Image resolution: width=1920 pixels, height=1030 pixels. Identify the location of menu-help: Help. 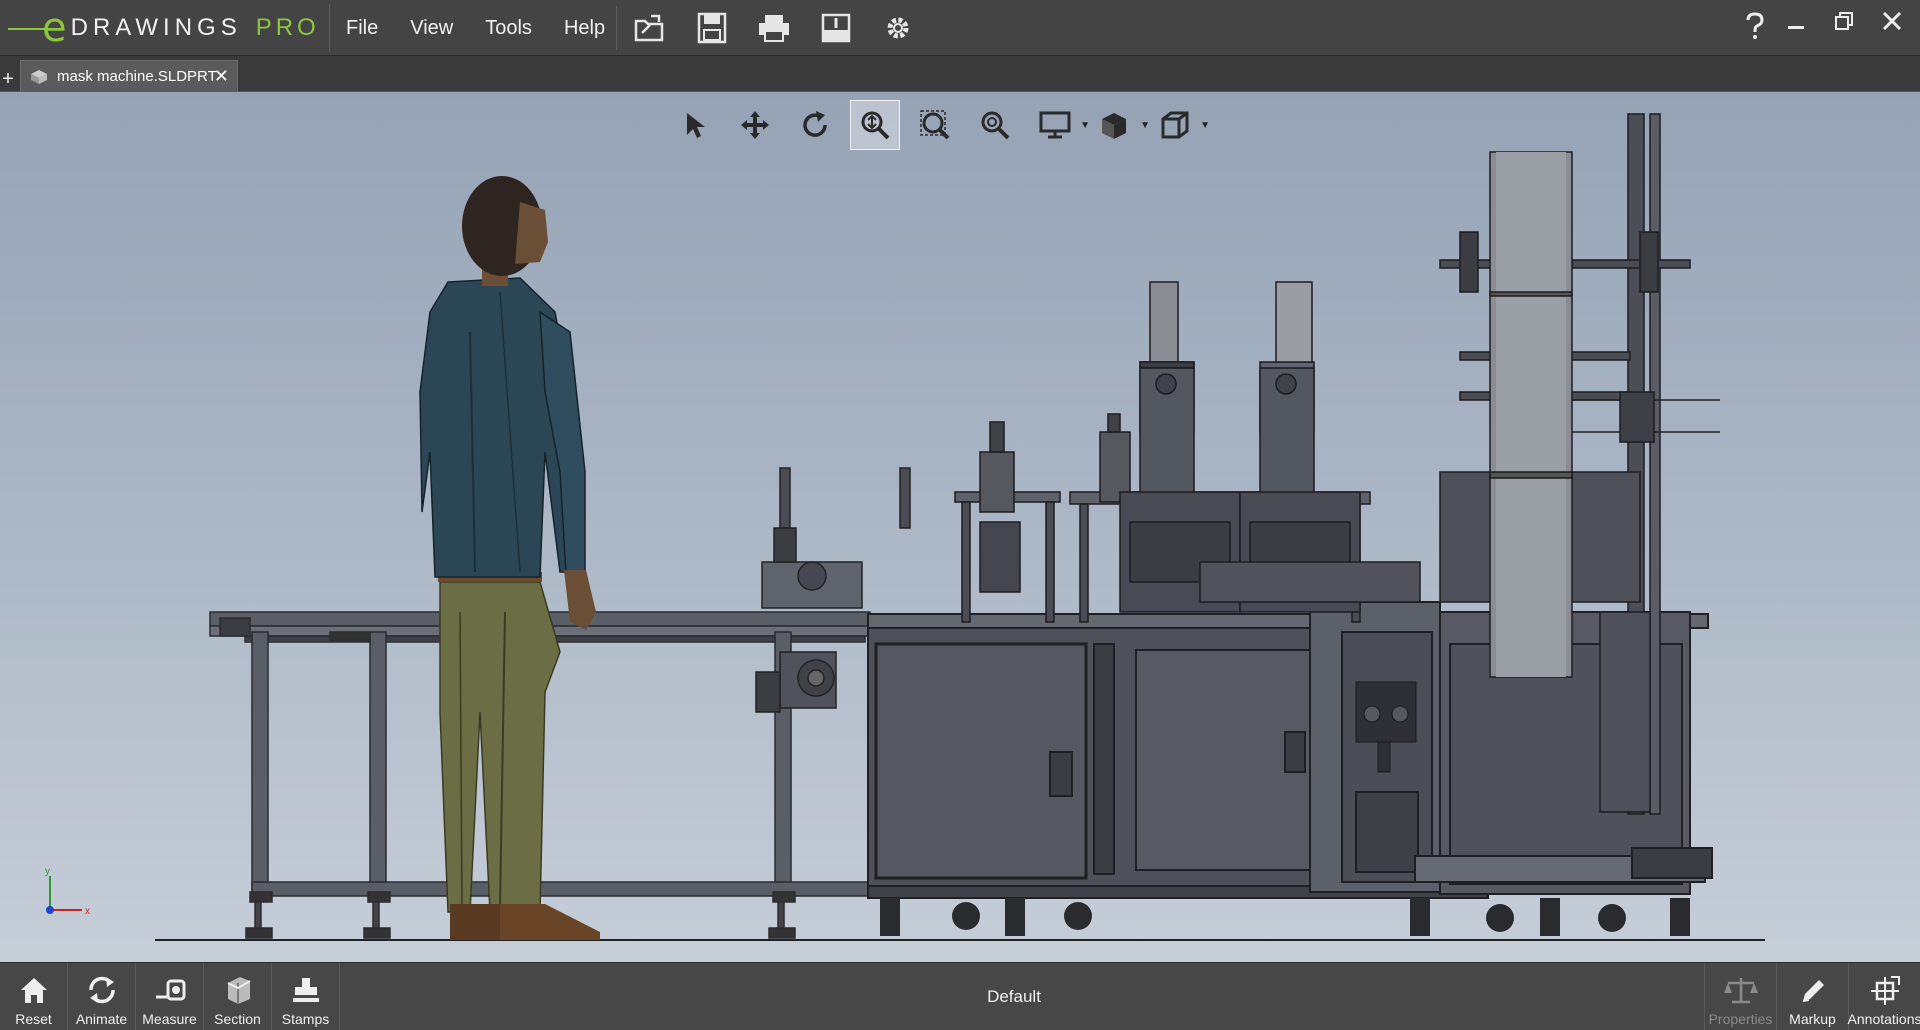
(584, 28).